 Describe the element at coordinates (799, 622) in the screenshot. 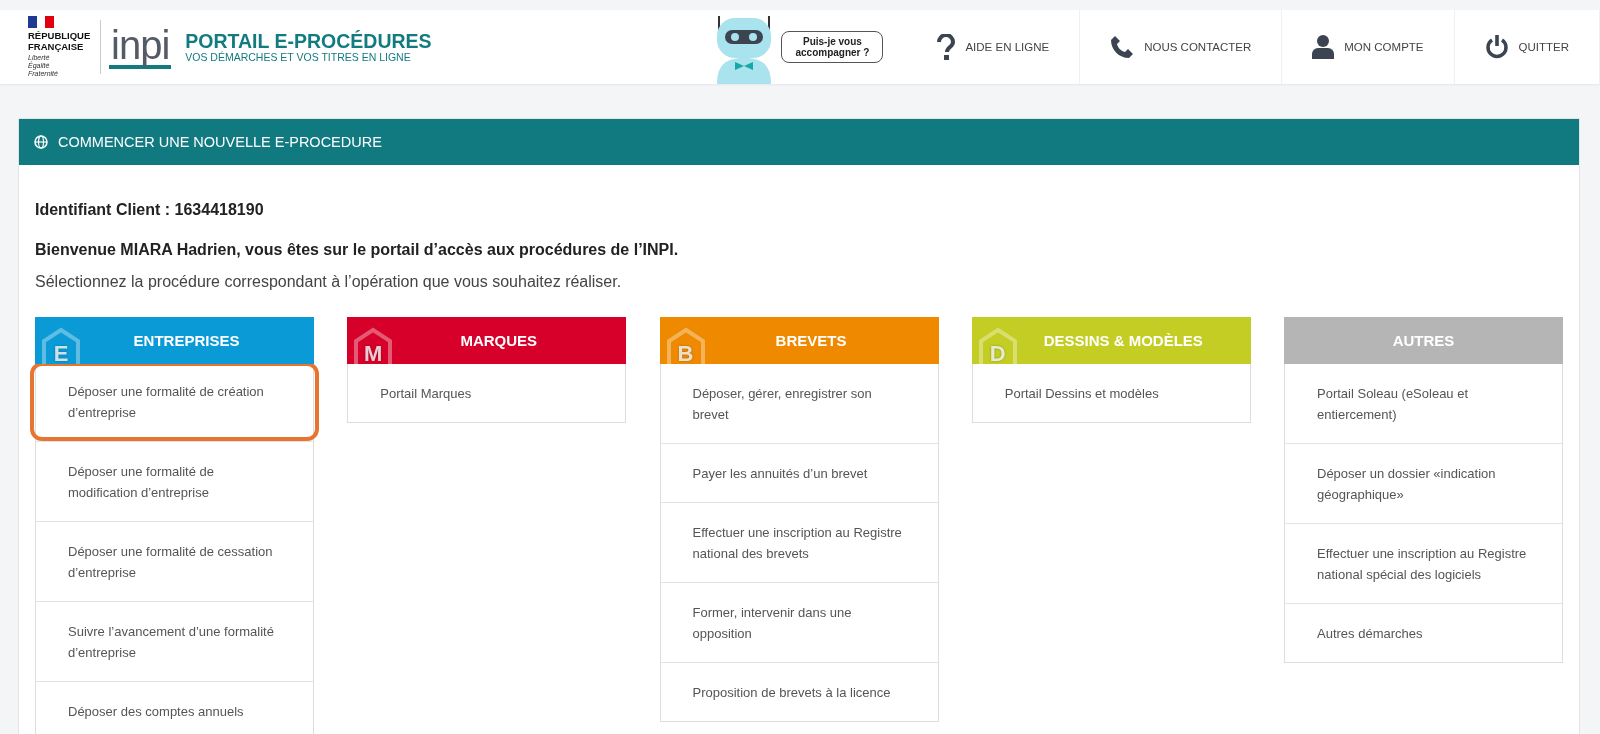

I see `procedure-link: Former, intervenir dans une opposition` at that location.